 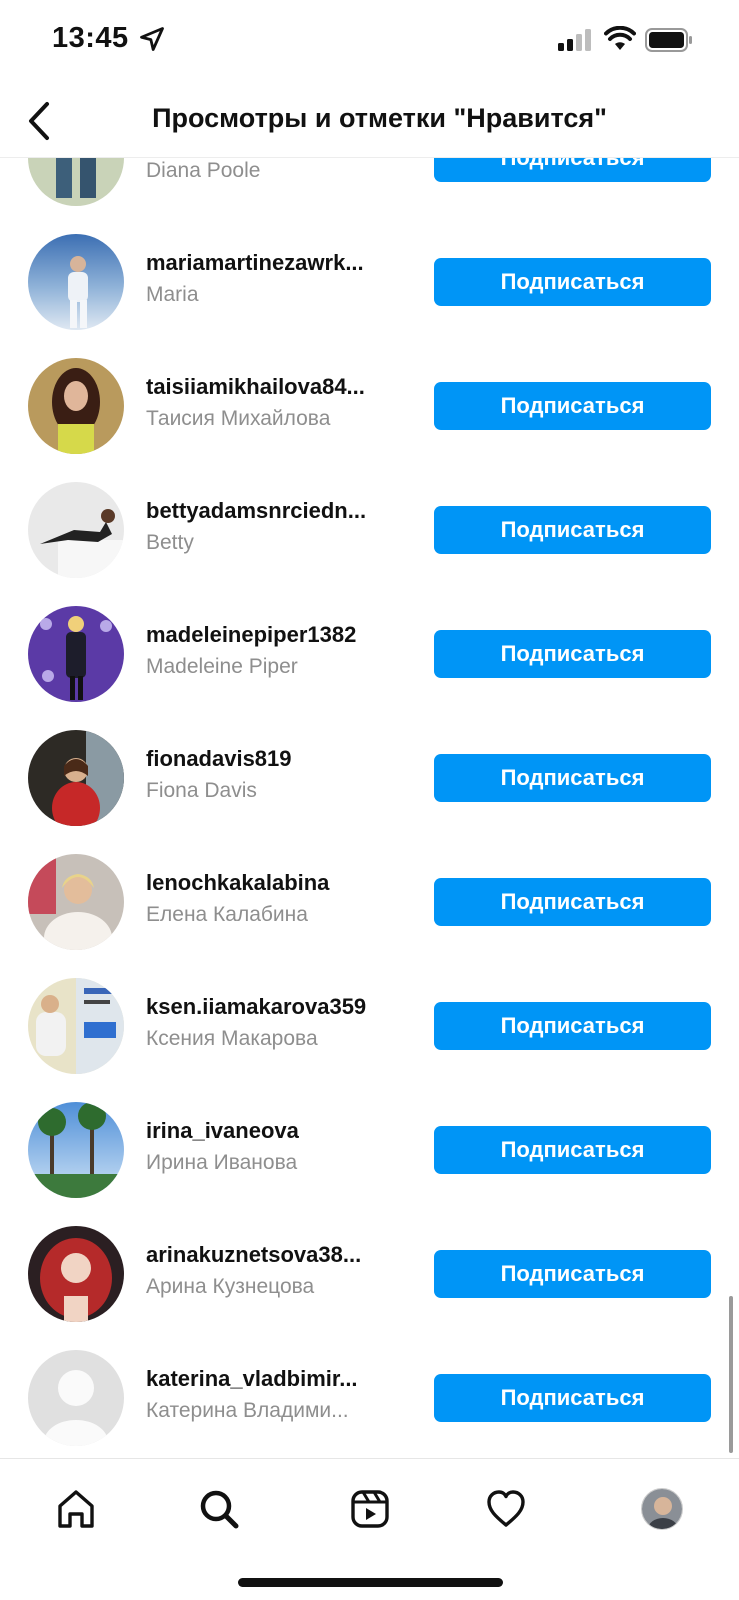 What do you see at coordinates (271, 635) in the screenshot?
I see `username: madeleinepiper1382` at bounding box center [271, 635].